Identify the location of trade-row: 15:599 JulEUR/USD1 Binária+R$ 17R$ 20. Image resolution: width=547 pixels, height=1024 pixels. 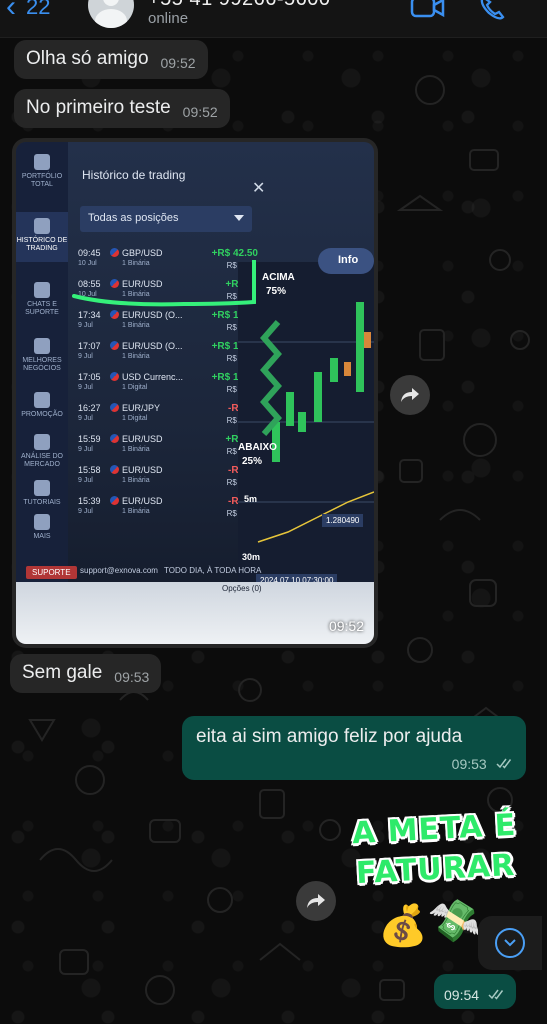
(169, 447).